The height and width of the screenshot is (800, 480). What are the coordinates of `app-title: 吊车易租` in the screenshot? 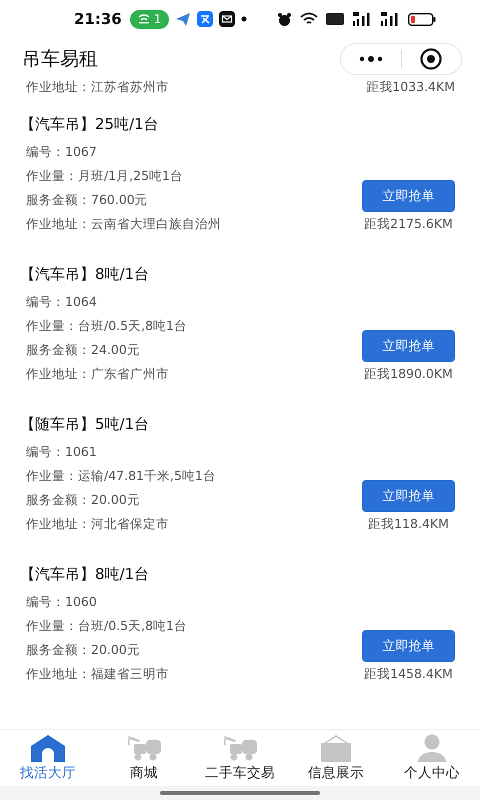 It's located at (60, 59).